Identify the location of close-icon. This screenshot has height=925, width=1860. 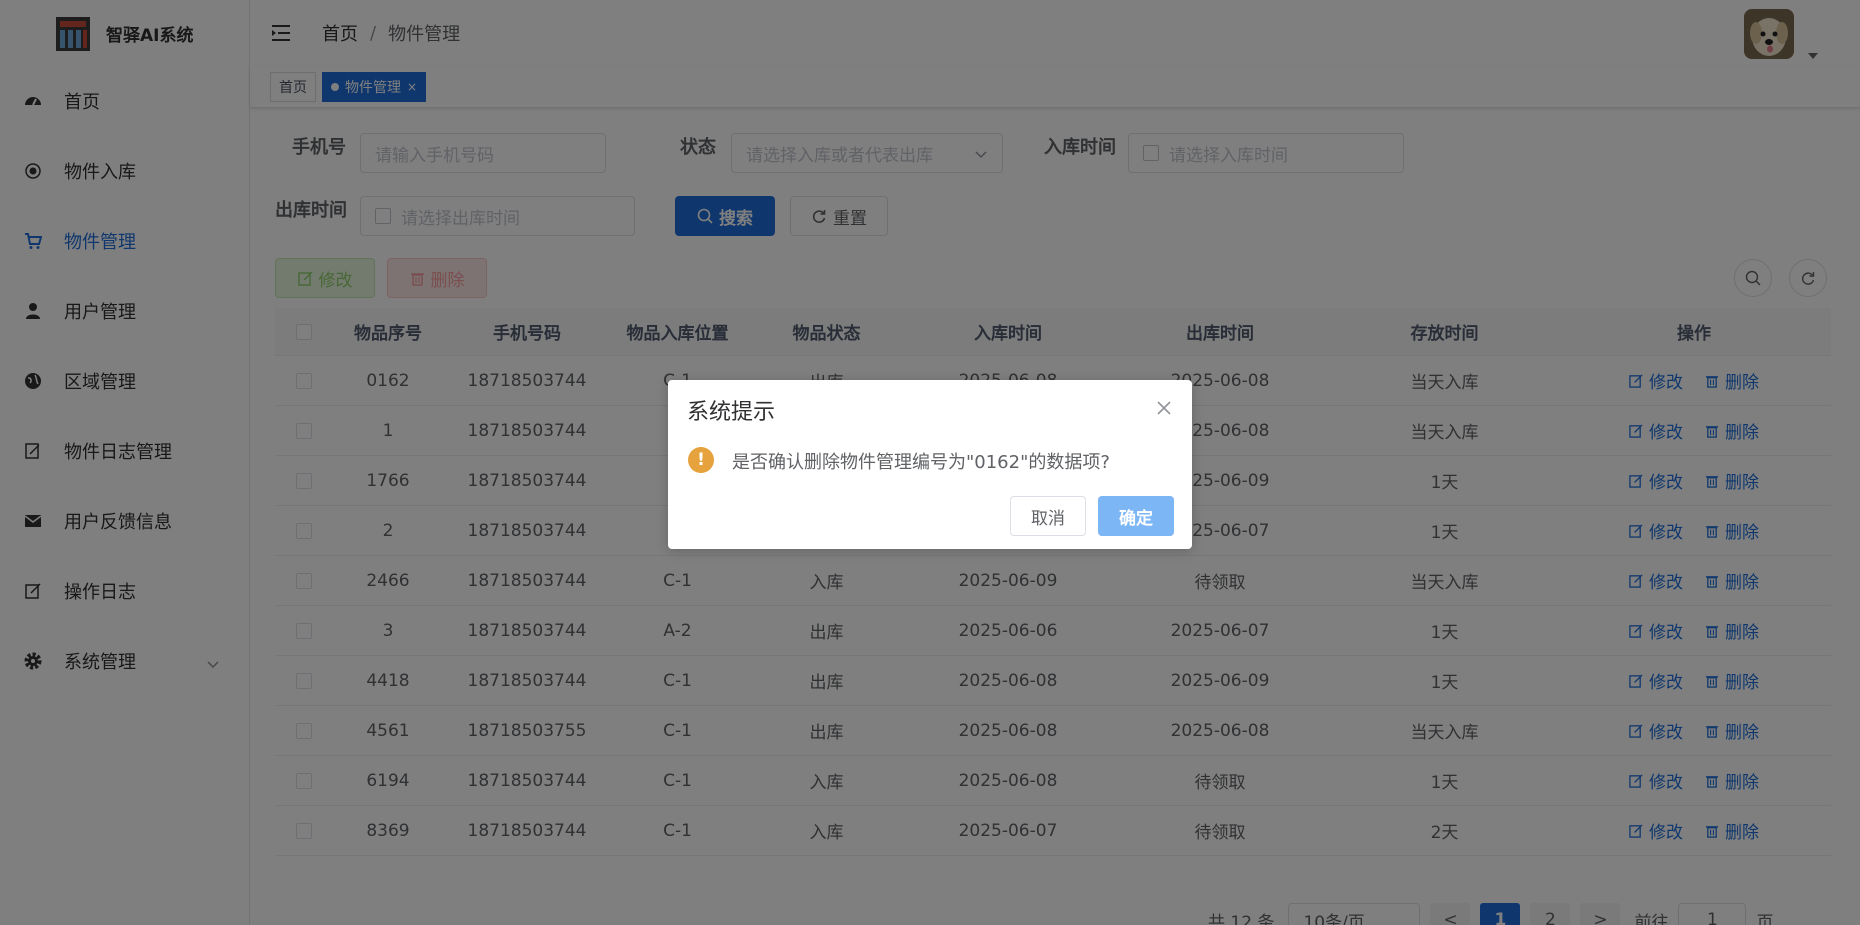
(1164, 408).